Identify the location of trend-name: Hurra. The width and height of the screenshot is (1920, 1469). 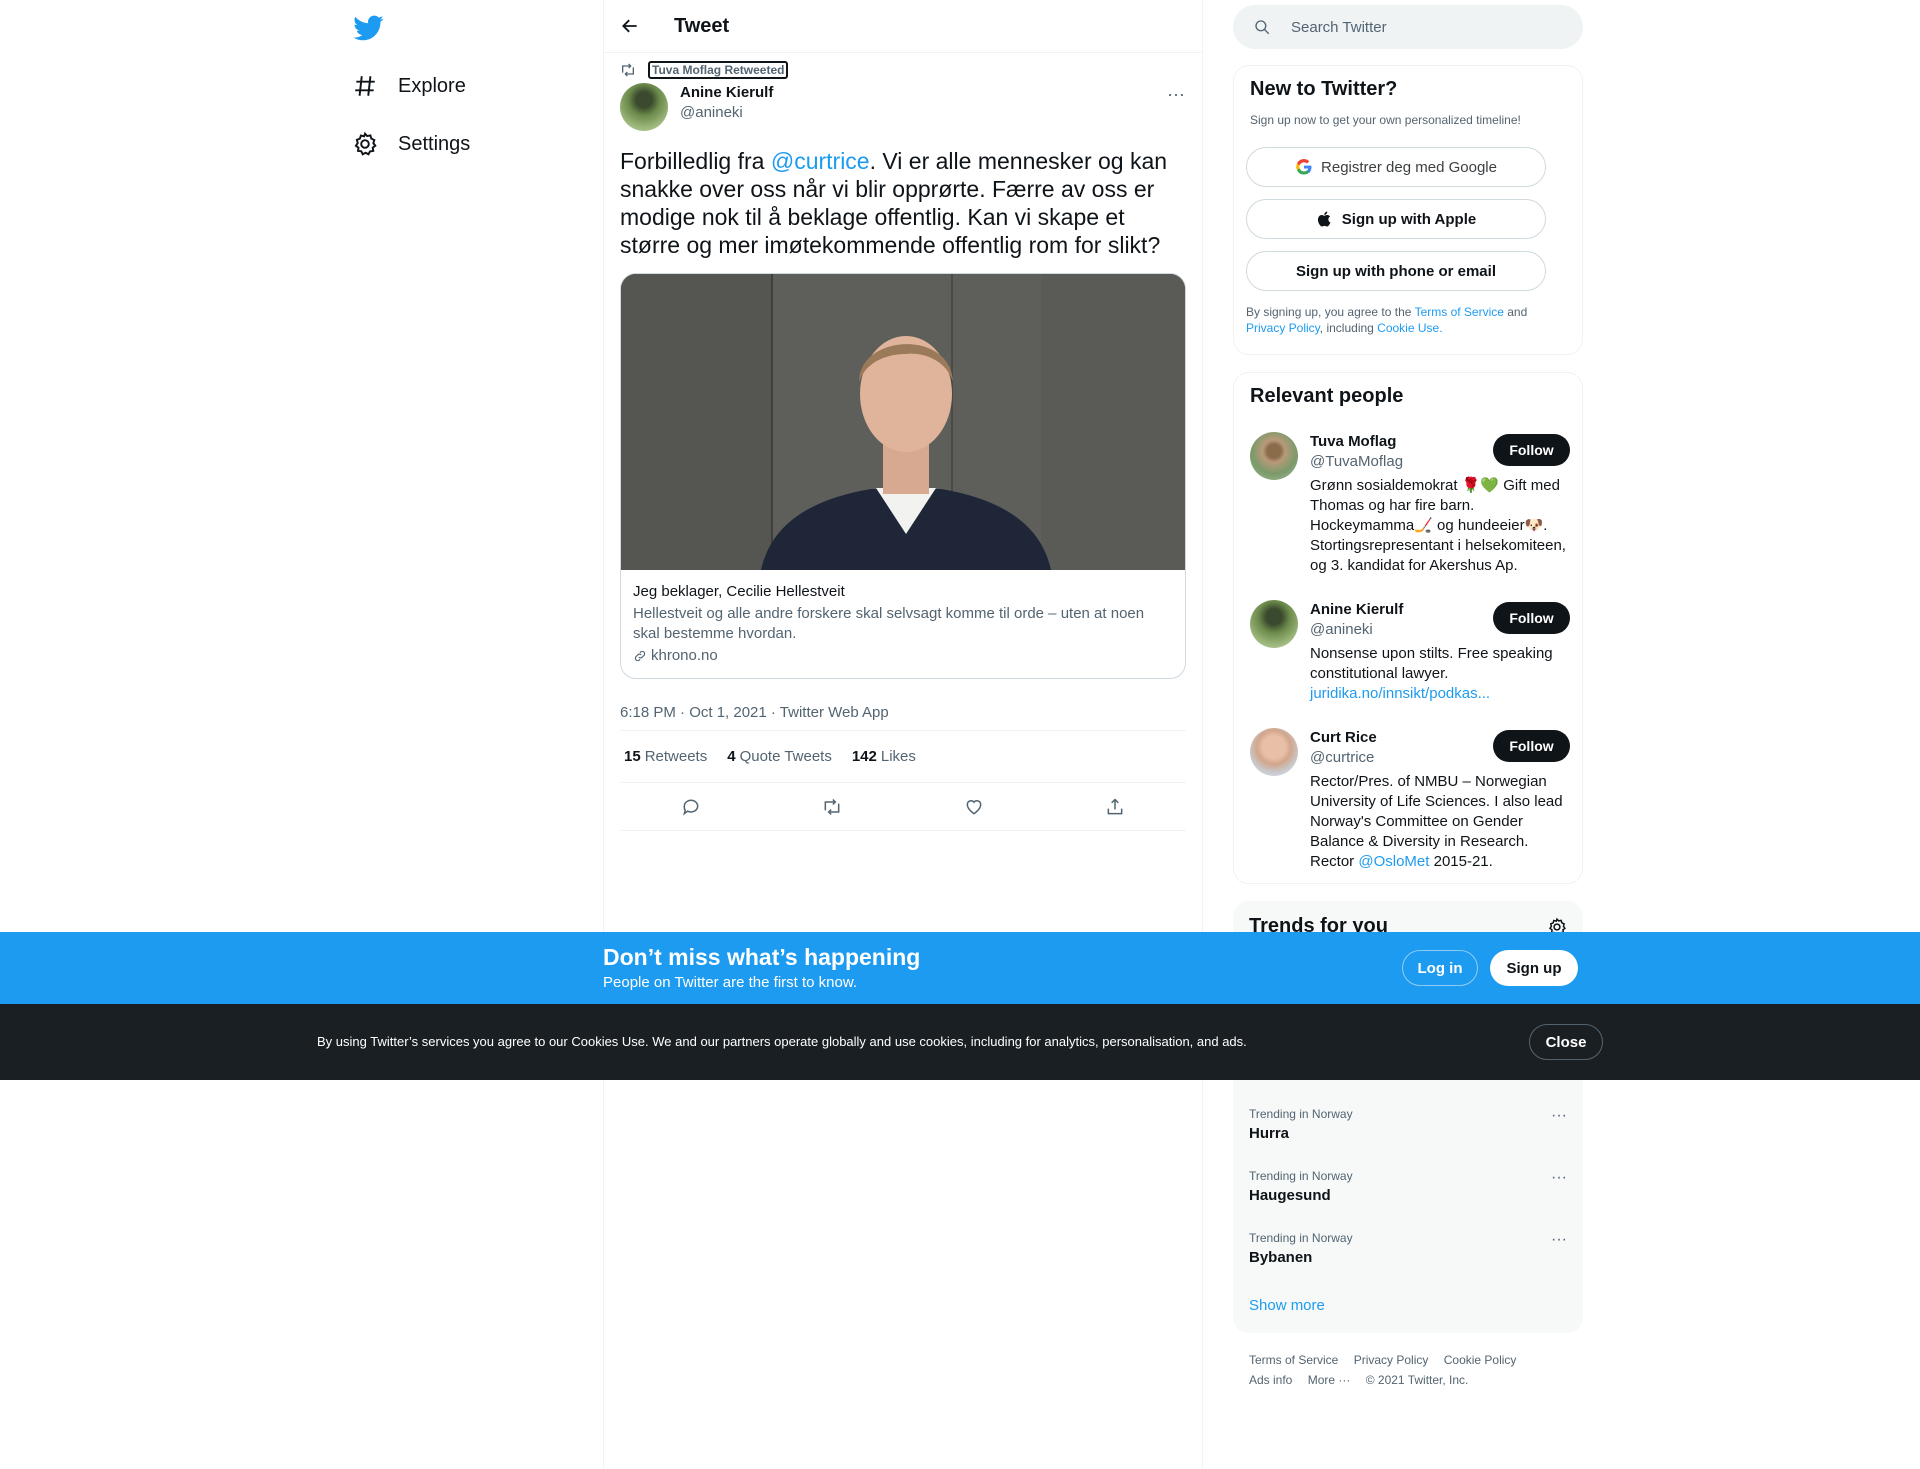
(1269, 1133).